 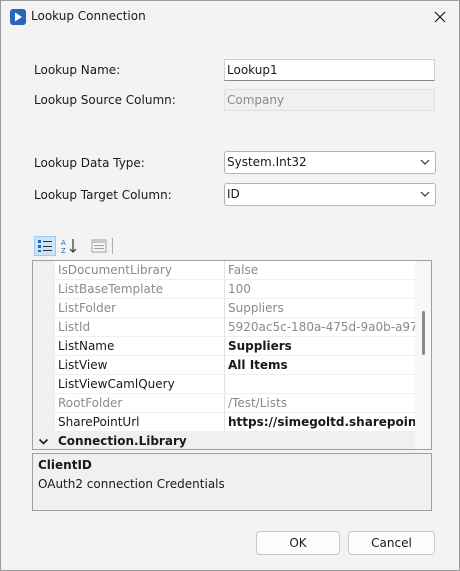 I want to click on lookup-name-label: Lookup Name:, so click(x=77, y=70).